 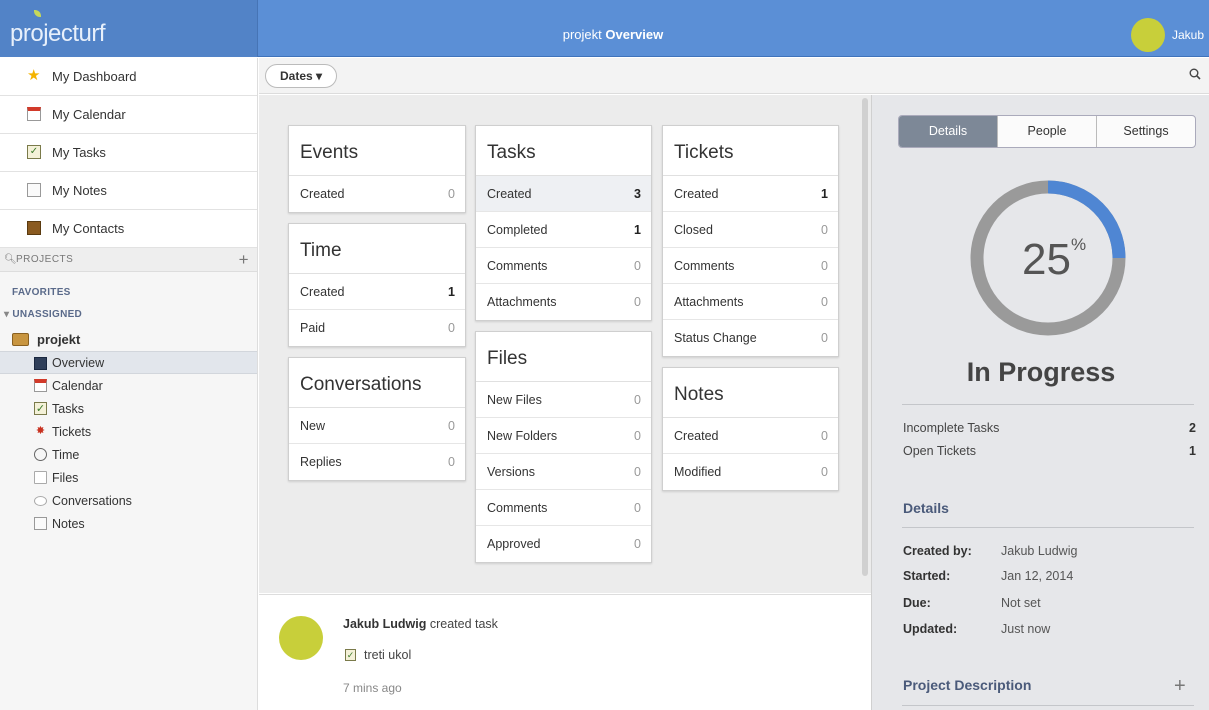 What do you see at coordinates (604, 28) in the screenshot?
I see `top-bar: projecturf projekt Overview Jakub` at bounding box center [604, 28].